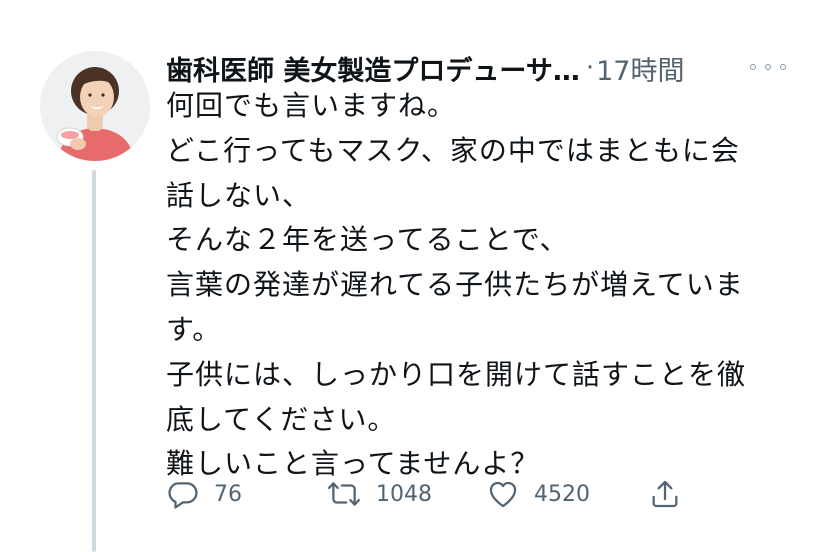 Image resolution: width=827 pixels, height=552 pixels. What do you see at coordinates (503, 494) in the screenshot?
I see `heart-icon` at bounding box center [503, 494].